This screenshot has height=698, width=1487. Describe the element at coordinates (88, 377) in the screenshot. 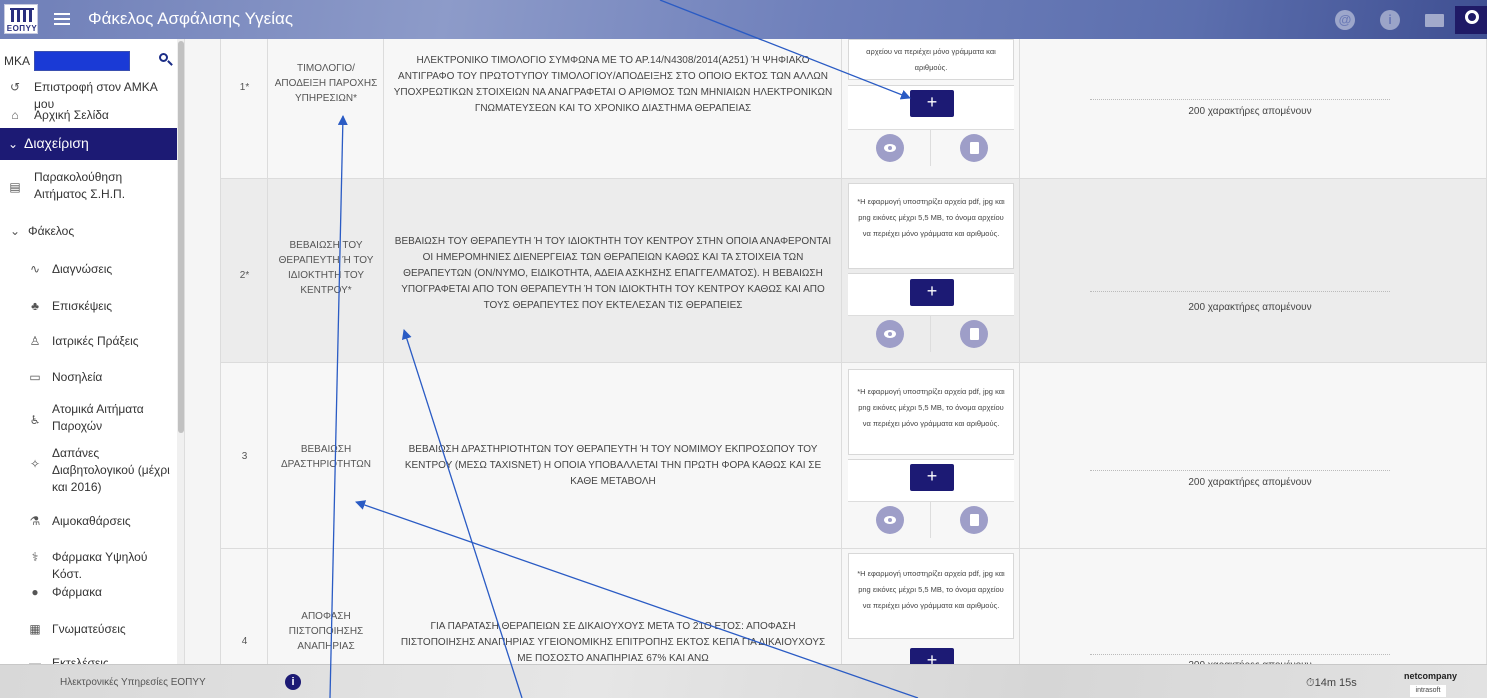

I see `sidebar-item-hospitalization: ▭ Νοσηλεία` at that location.